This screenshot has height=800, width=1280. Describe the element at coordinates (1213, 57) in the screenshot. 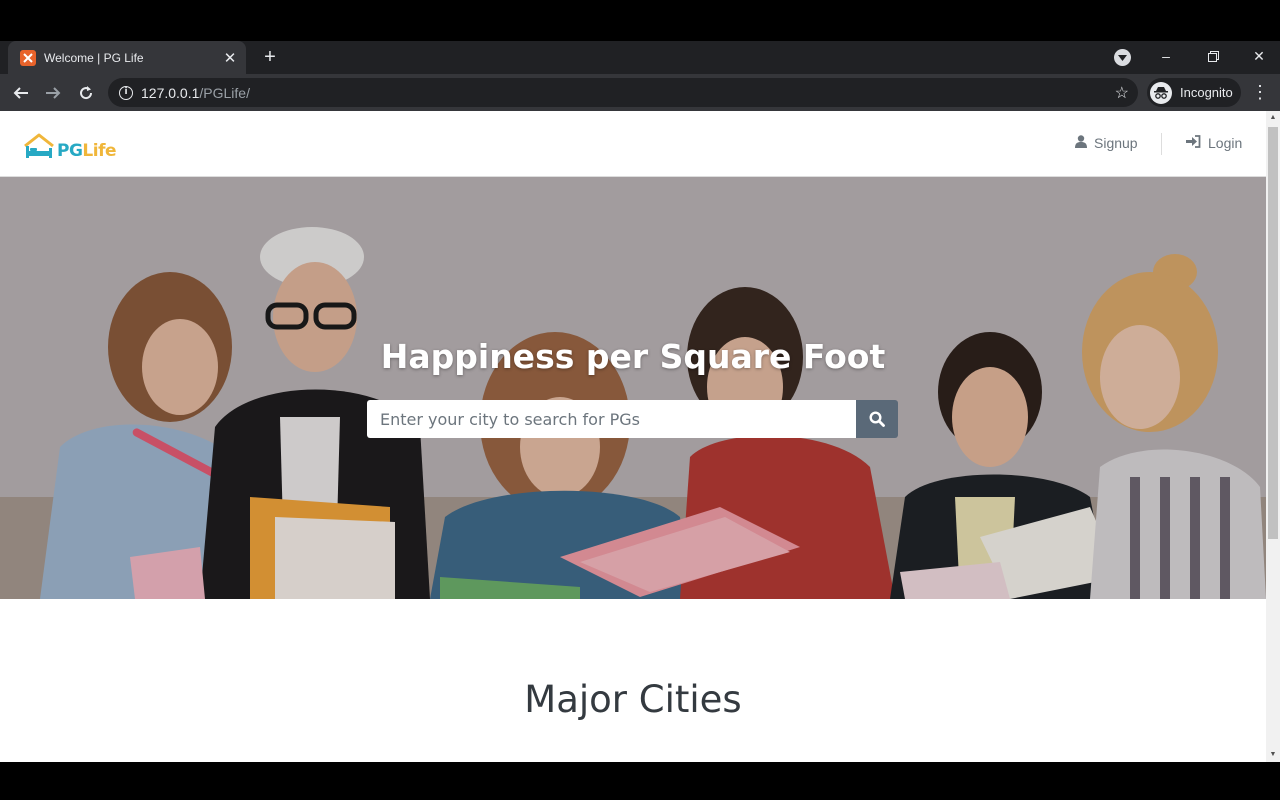

I see `restore-icon` at that location.